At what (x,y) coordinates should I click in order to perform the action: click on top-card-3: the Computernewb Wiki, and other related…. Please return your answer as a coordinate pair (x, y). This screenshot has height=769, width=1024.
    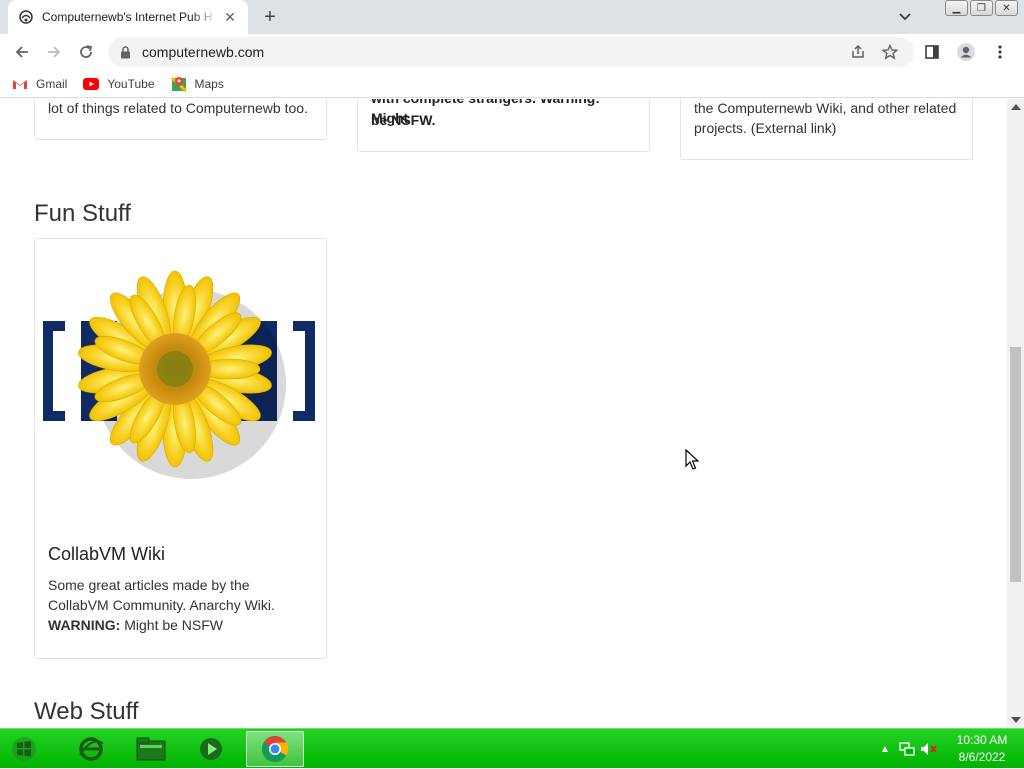
    Looking at the image, I should click on (826, 129).